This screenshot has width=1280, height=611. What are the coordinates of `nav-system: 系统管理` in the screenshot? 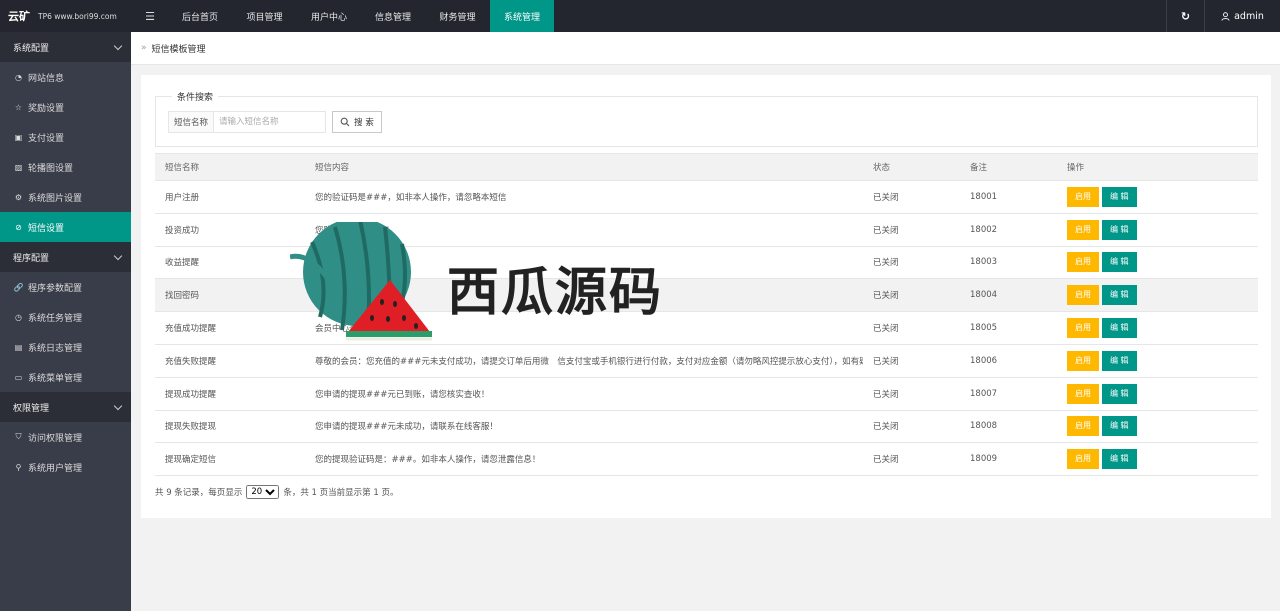 It's located at (522, 16).